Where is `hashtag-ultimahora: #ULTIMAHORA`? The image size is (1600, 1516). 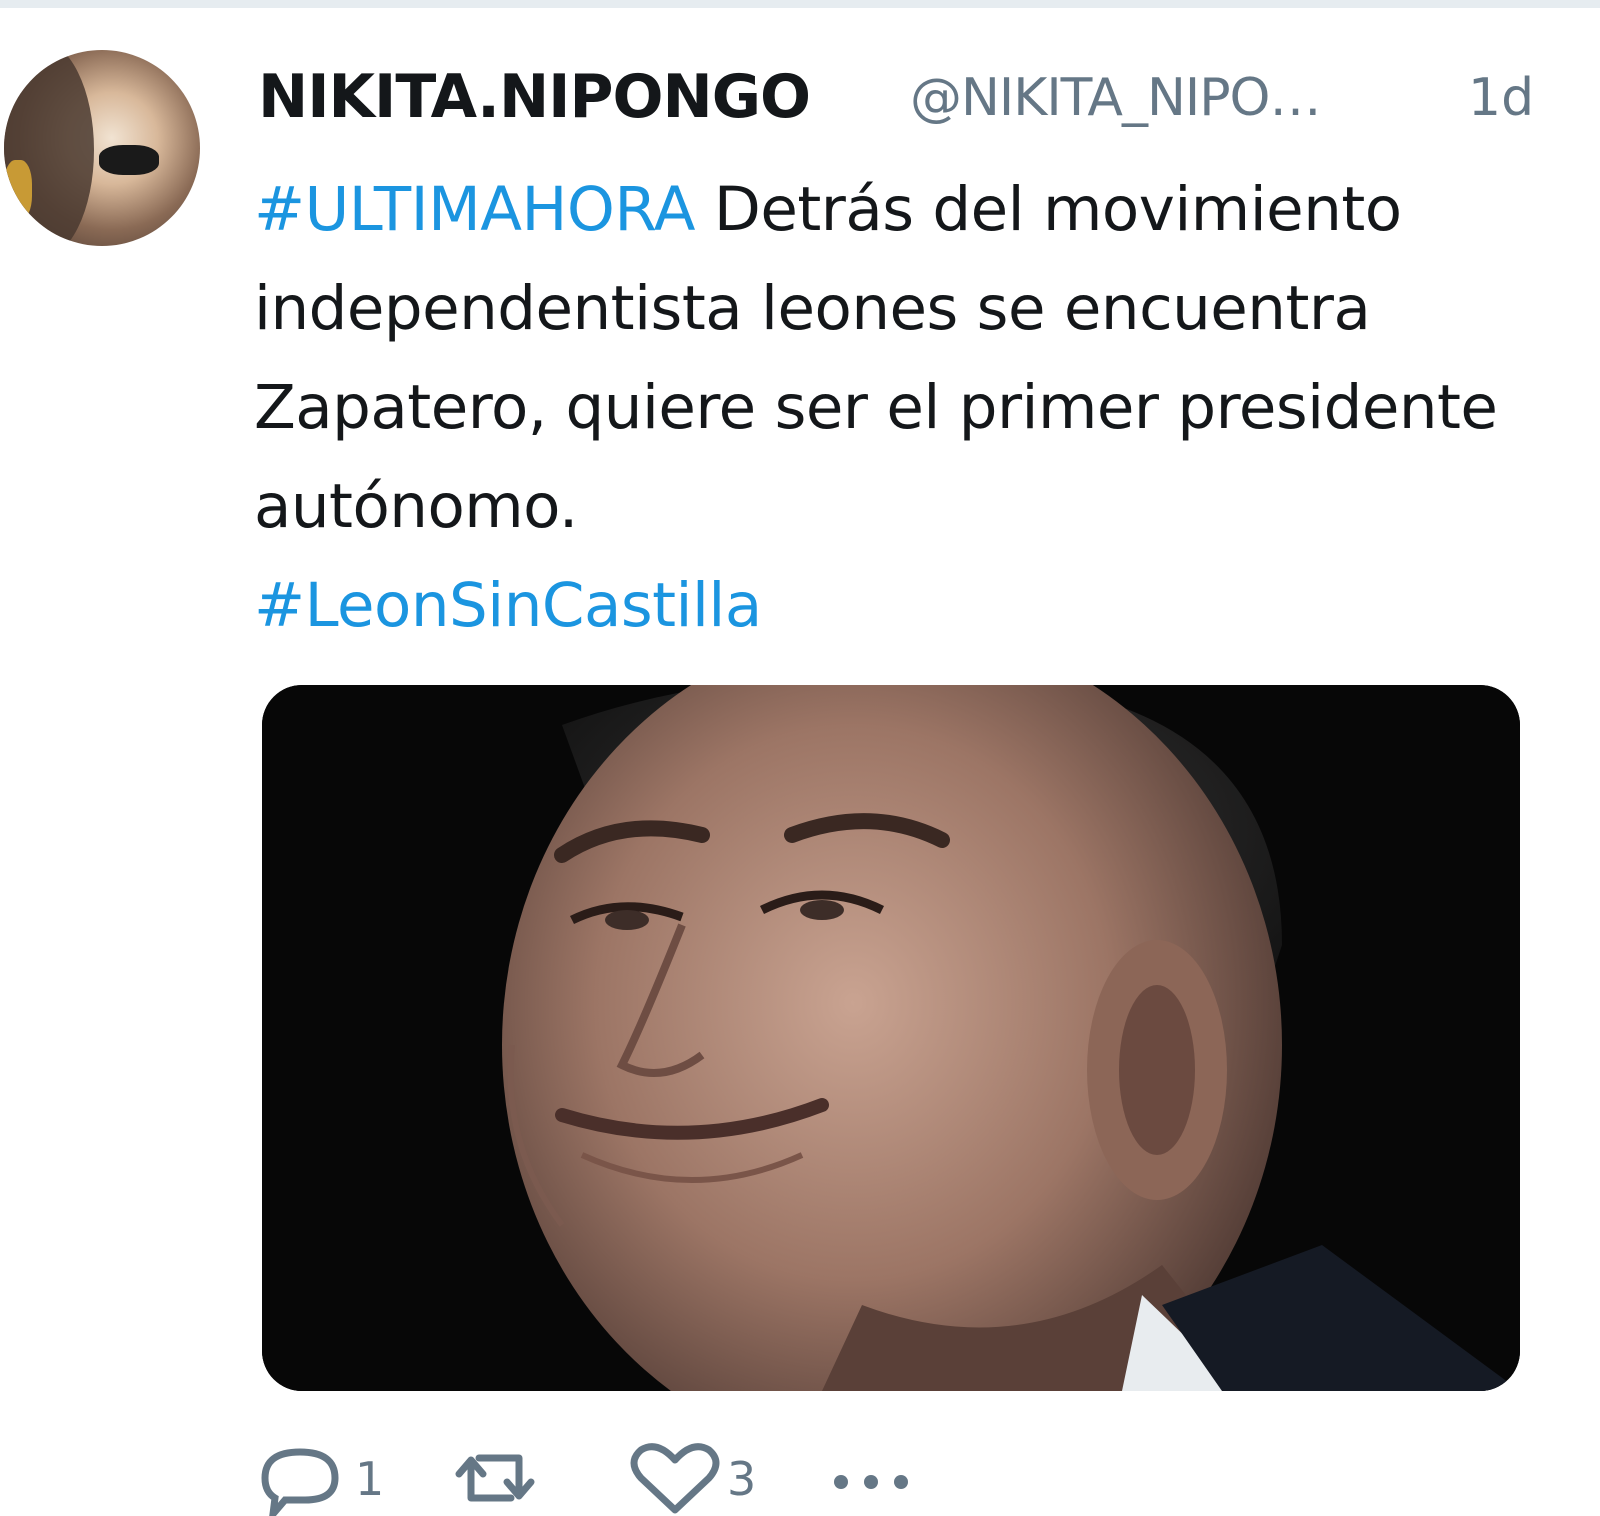 hashtag-ultimahora: #ULTIMAHORA is located at coordinates (474, 209).